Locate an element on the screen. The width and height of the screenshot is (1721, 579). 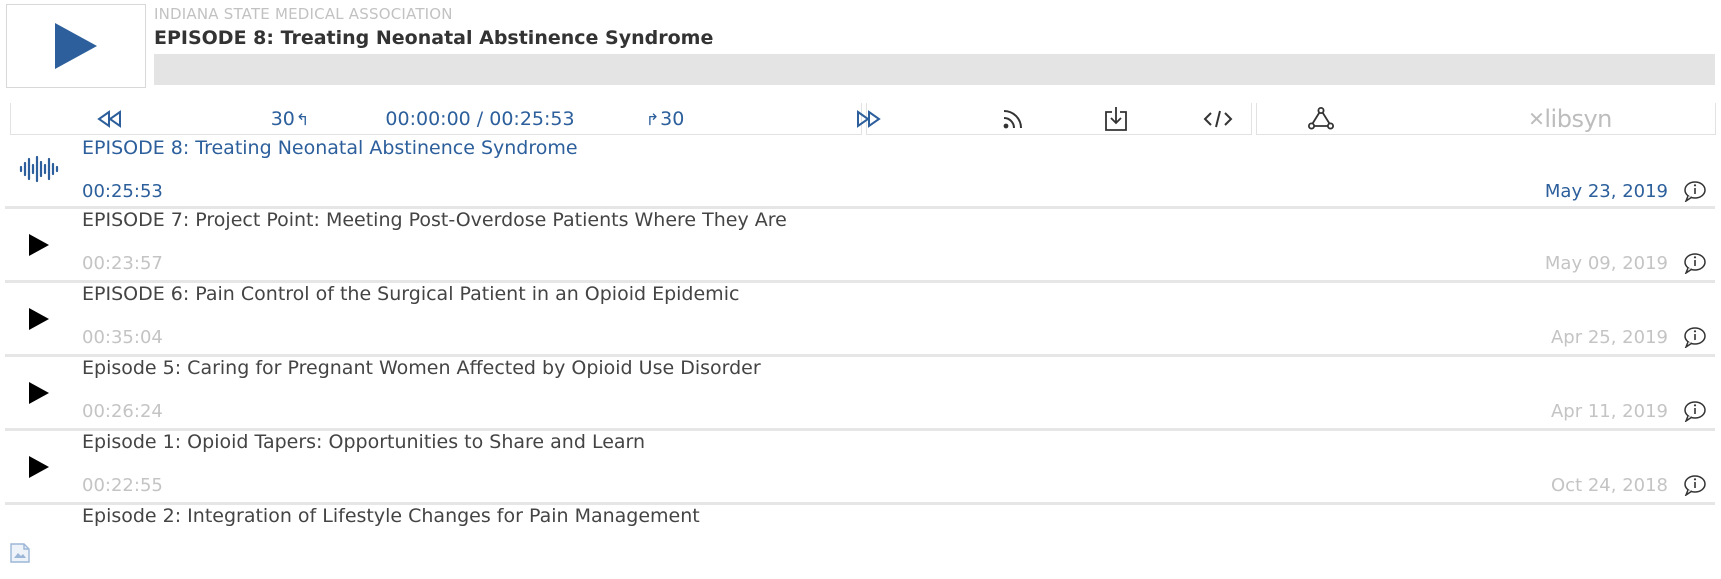
download-icon is located at coordinates (1116, 119).